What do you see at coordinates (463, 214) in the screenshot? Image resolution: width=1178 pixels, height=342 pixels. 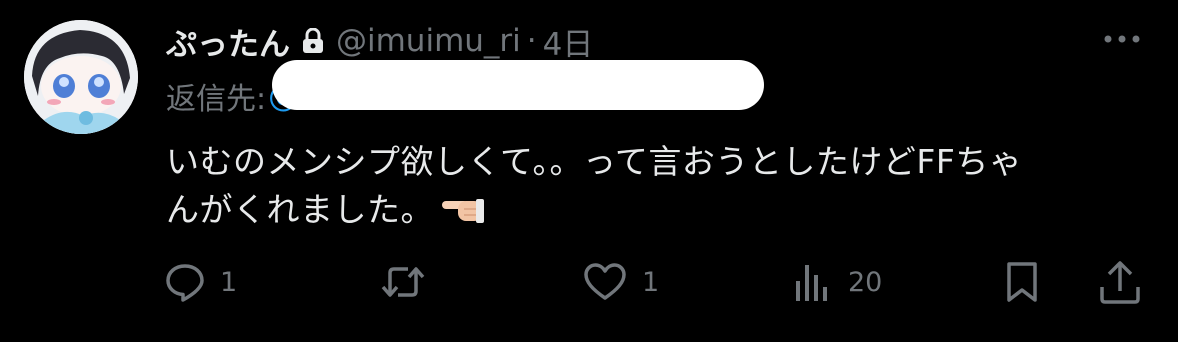 I see `pointing-right-emoji-icon` at bounding box center [463, 214].